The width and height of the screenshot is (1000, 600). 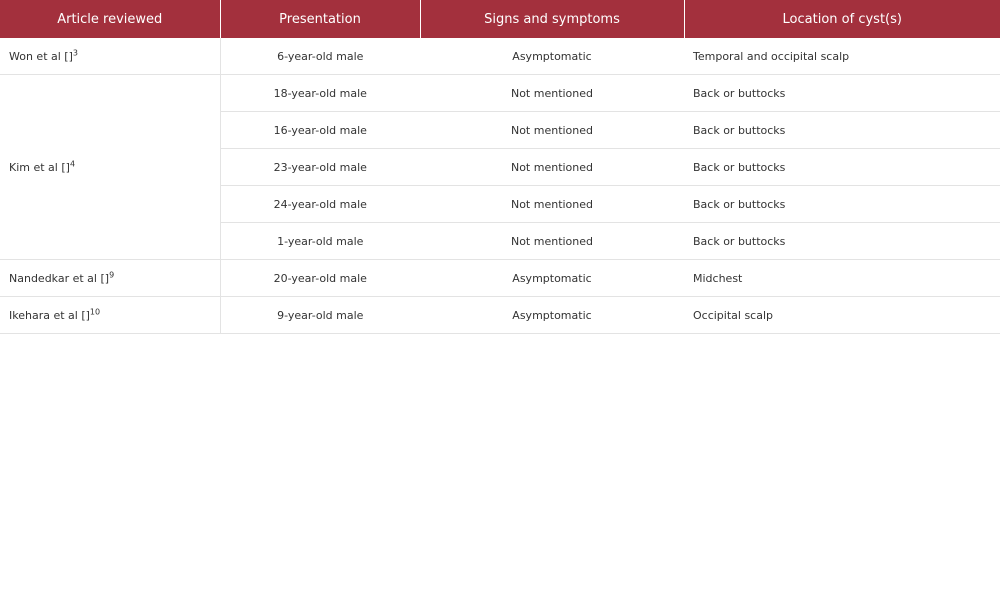 I want to click on article-name: Ikehara et al [], so click(x=49, y=315).